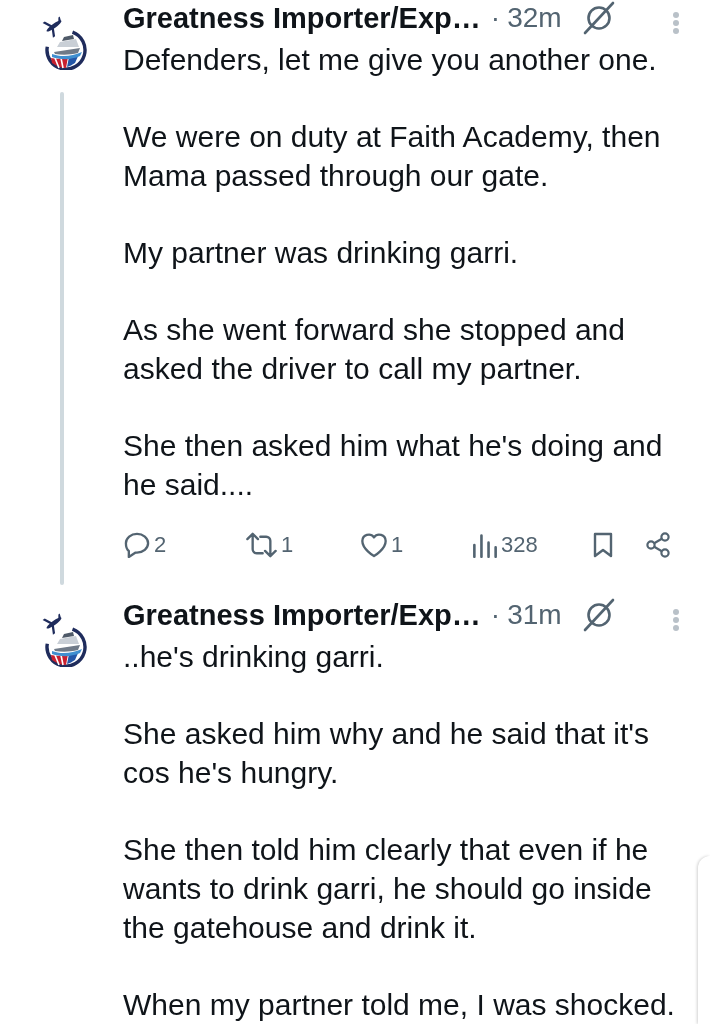  I want to click on heart-icon, so click(374, 545).